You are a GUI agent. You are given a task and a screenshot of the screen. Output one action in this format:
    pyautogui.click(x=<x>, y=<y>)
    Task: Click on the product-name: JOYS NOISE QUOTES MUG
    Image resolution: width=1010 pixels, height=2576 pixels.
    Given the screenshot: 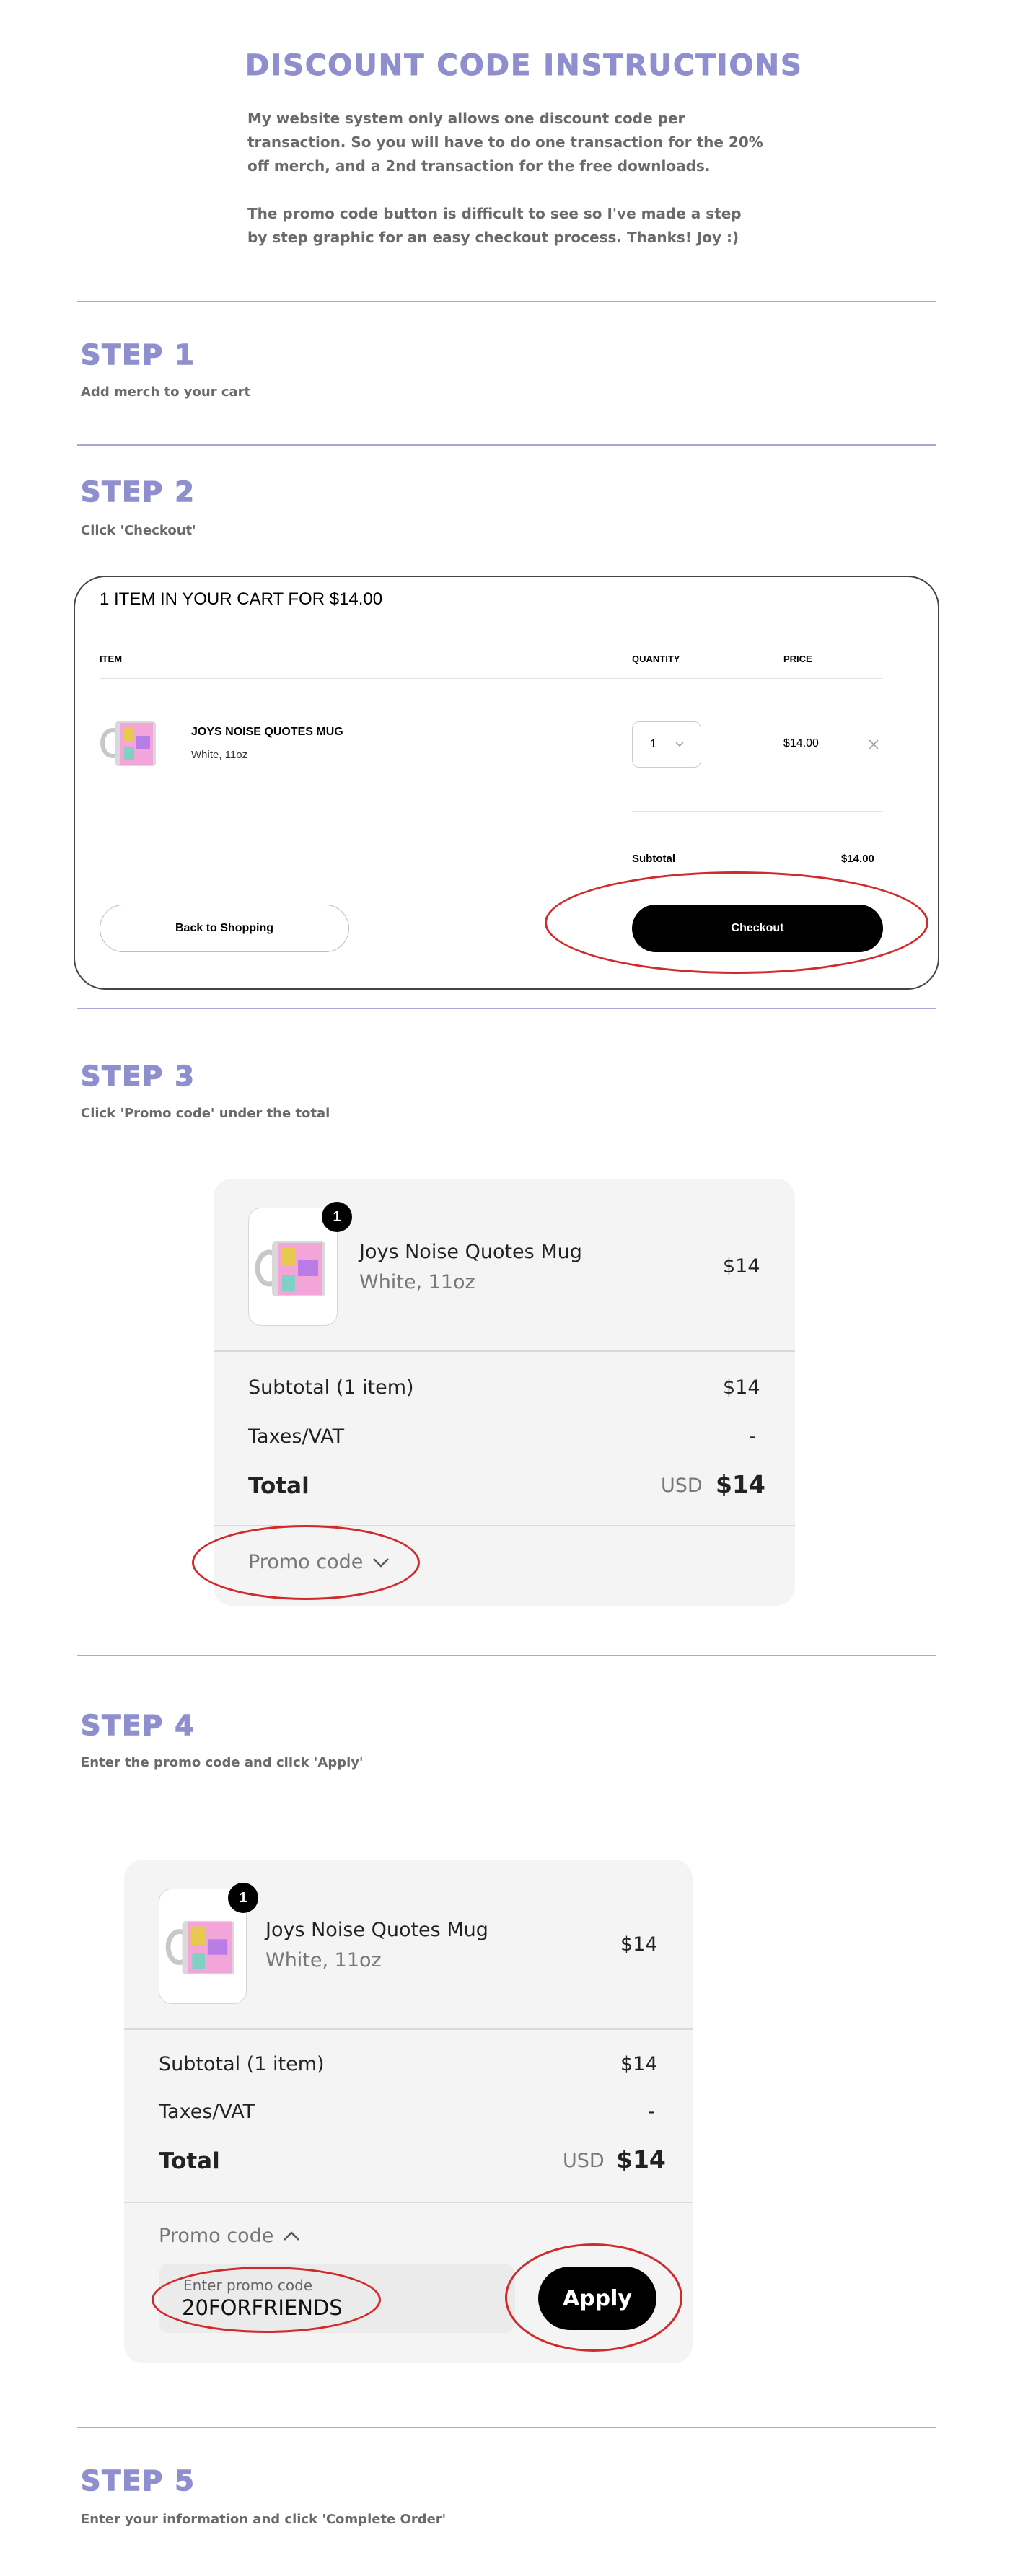 What is the action you would take?
    pyautogui.click(x=267, y=732)
    